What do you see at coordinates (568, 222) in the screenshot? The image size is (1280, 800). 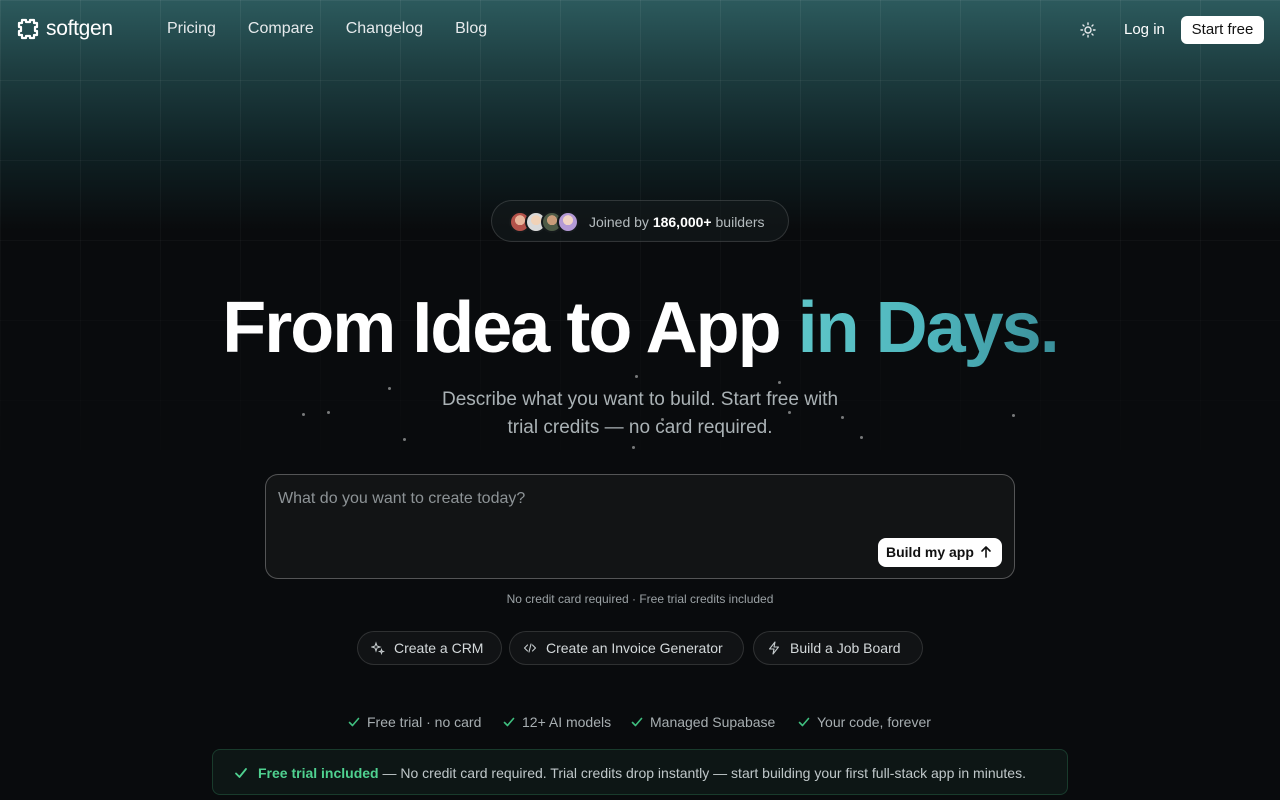 I see `avatar` at bounding box center [568, 222].